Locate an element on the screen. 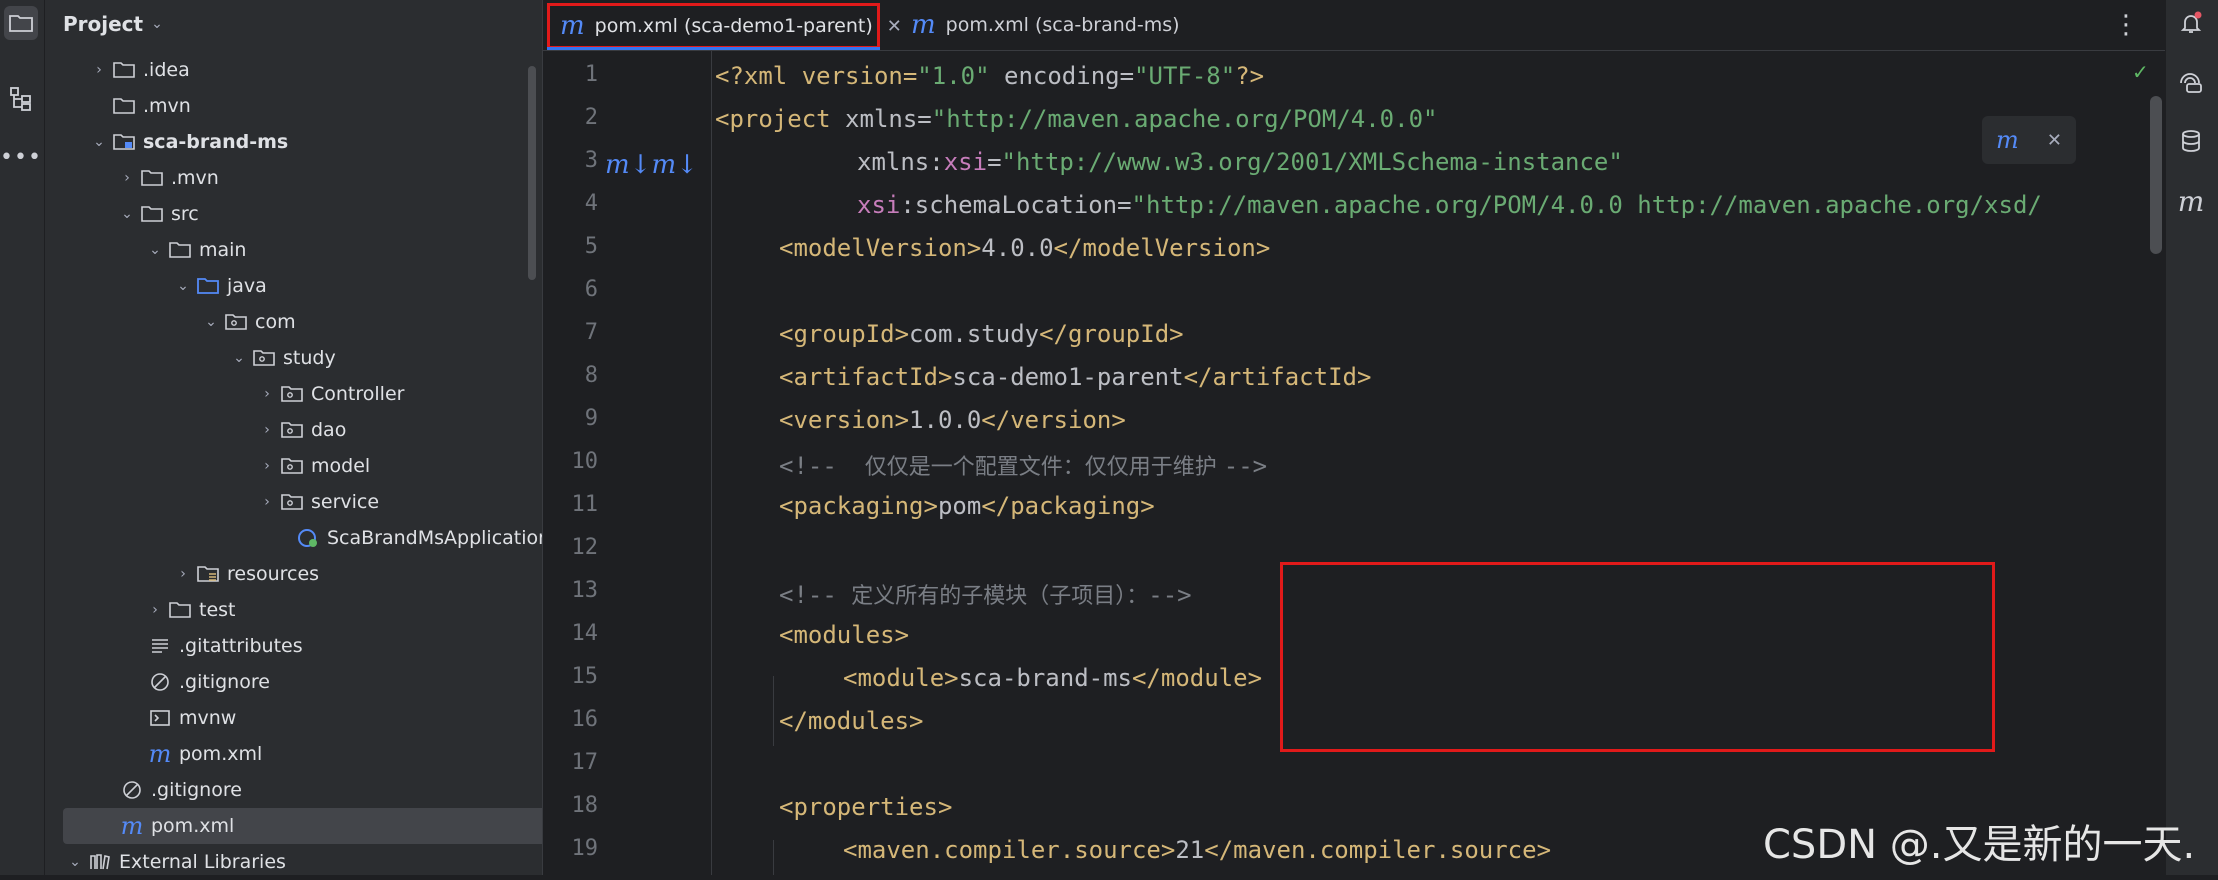 The width and height of the screenshot is (2218, 880). tree-item-label: .gitignore is located at coordinates (196, 790).